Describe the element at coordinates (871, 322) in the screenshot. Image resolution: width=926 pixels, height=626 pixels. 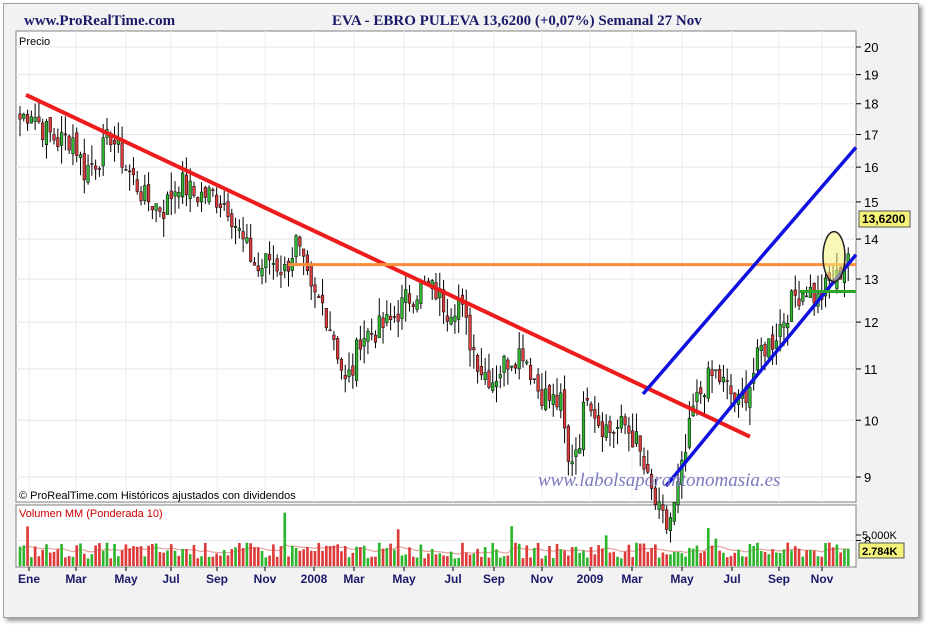
I see `price-tick-label: 12` at that location.